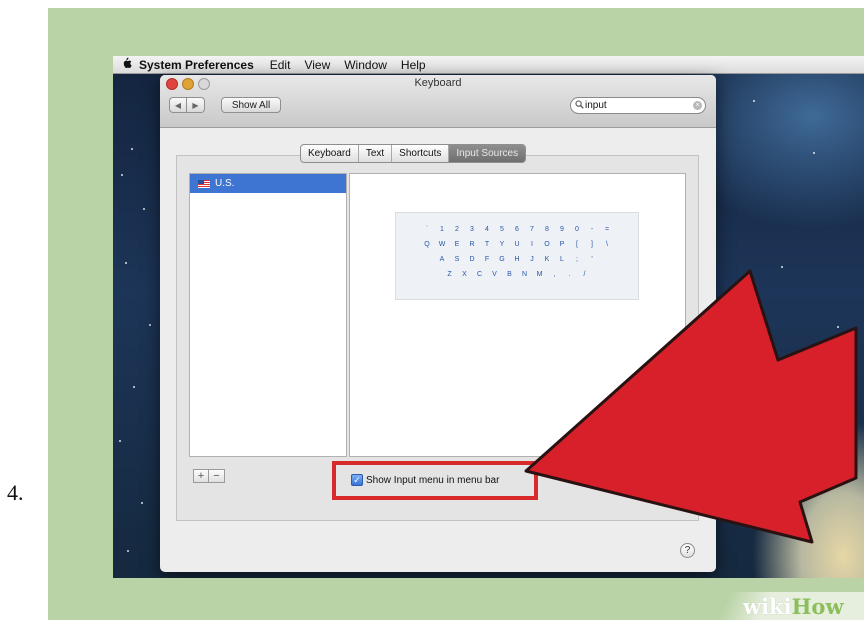 The image size is (864, 620). What do you see at coordinates (817, 606) in the screenshot?
I see `wikihow-logo-how: How` at bounding box center [817, 606].